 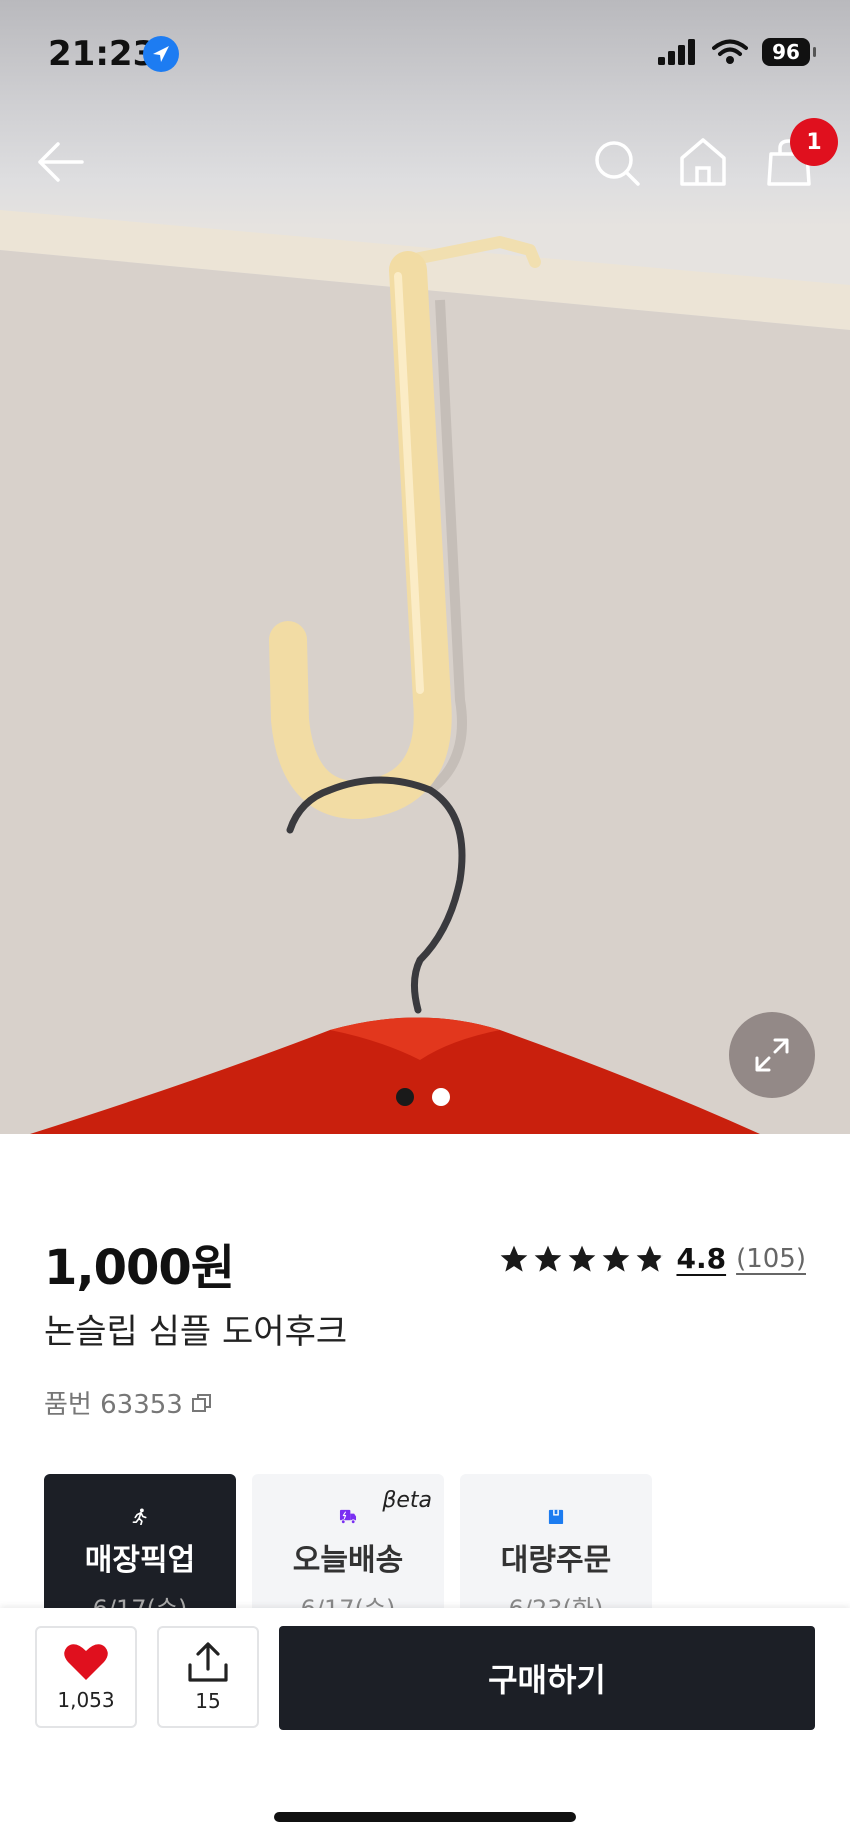 I want to click on share-icon, so click(x=208, y=1662).